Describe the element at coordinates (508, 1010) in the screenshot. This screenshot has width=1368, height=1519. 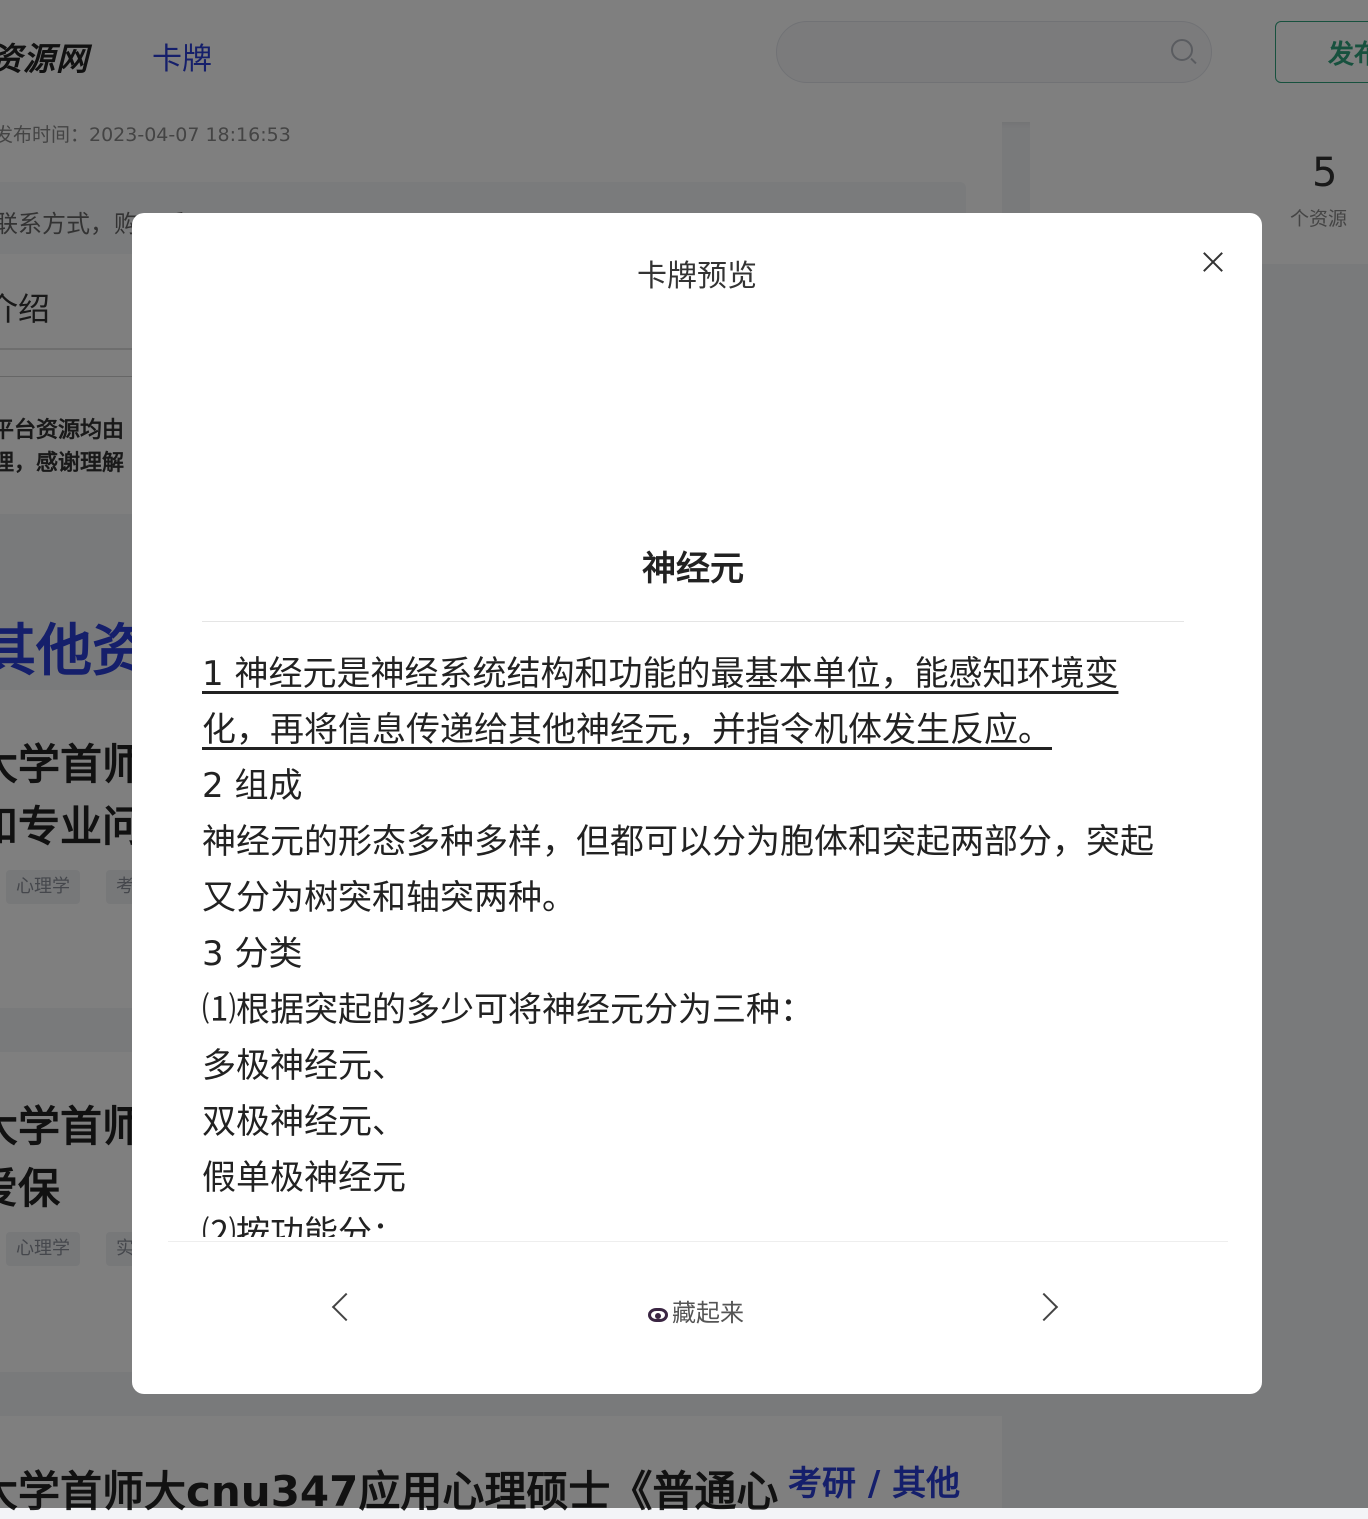
I see `card-line: ⑴根据突起的多少可将神经元分为三种：` at that location.